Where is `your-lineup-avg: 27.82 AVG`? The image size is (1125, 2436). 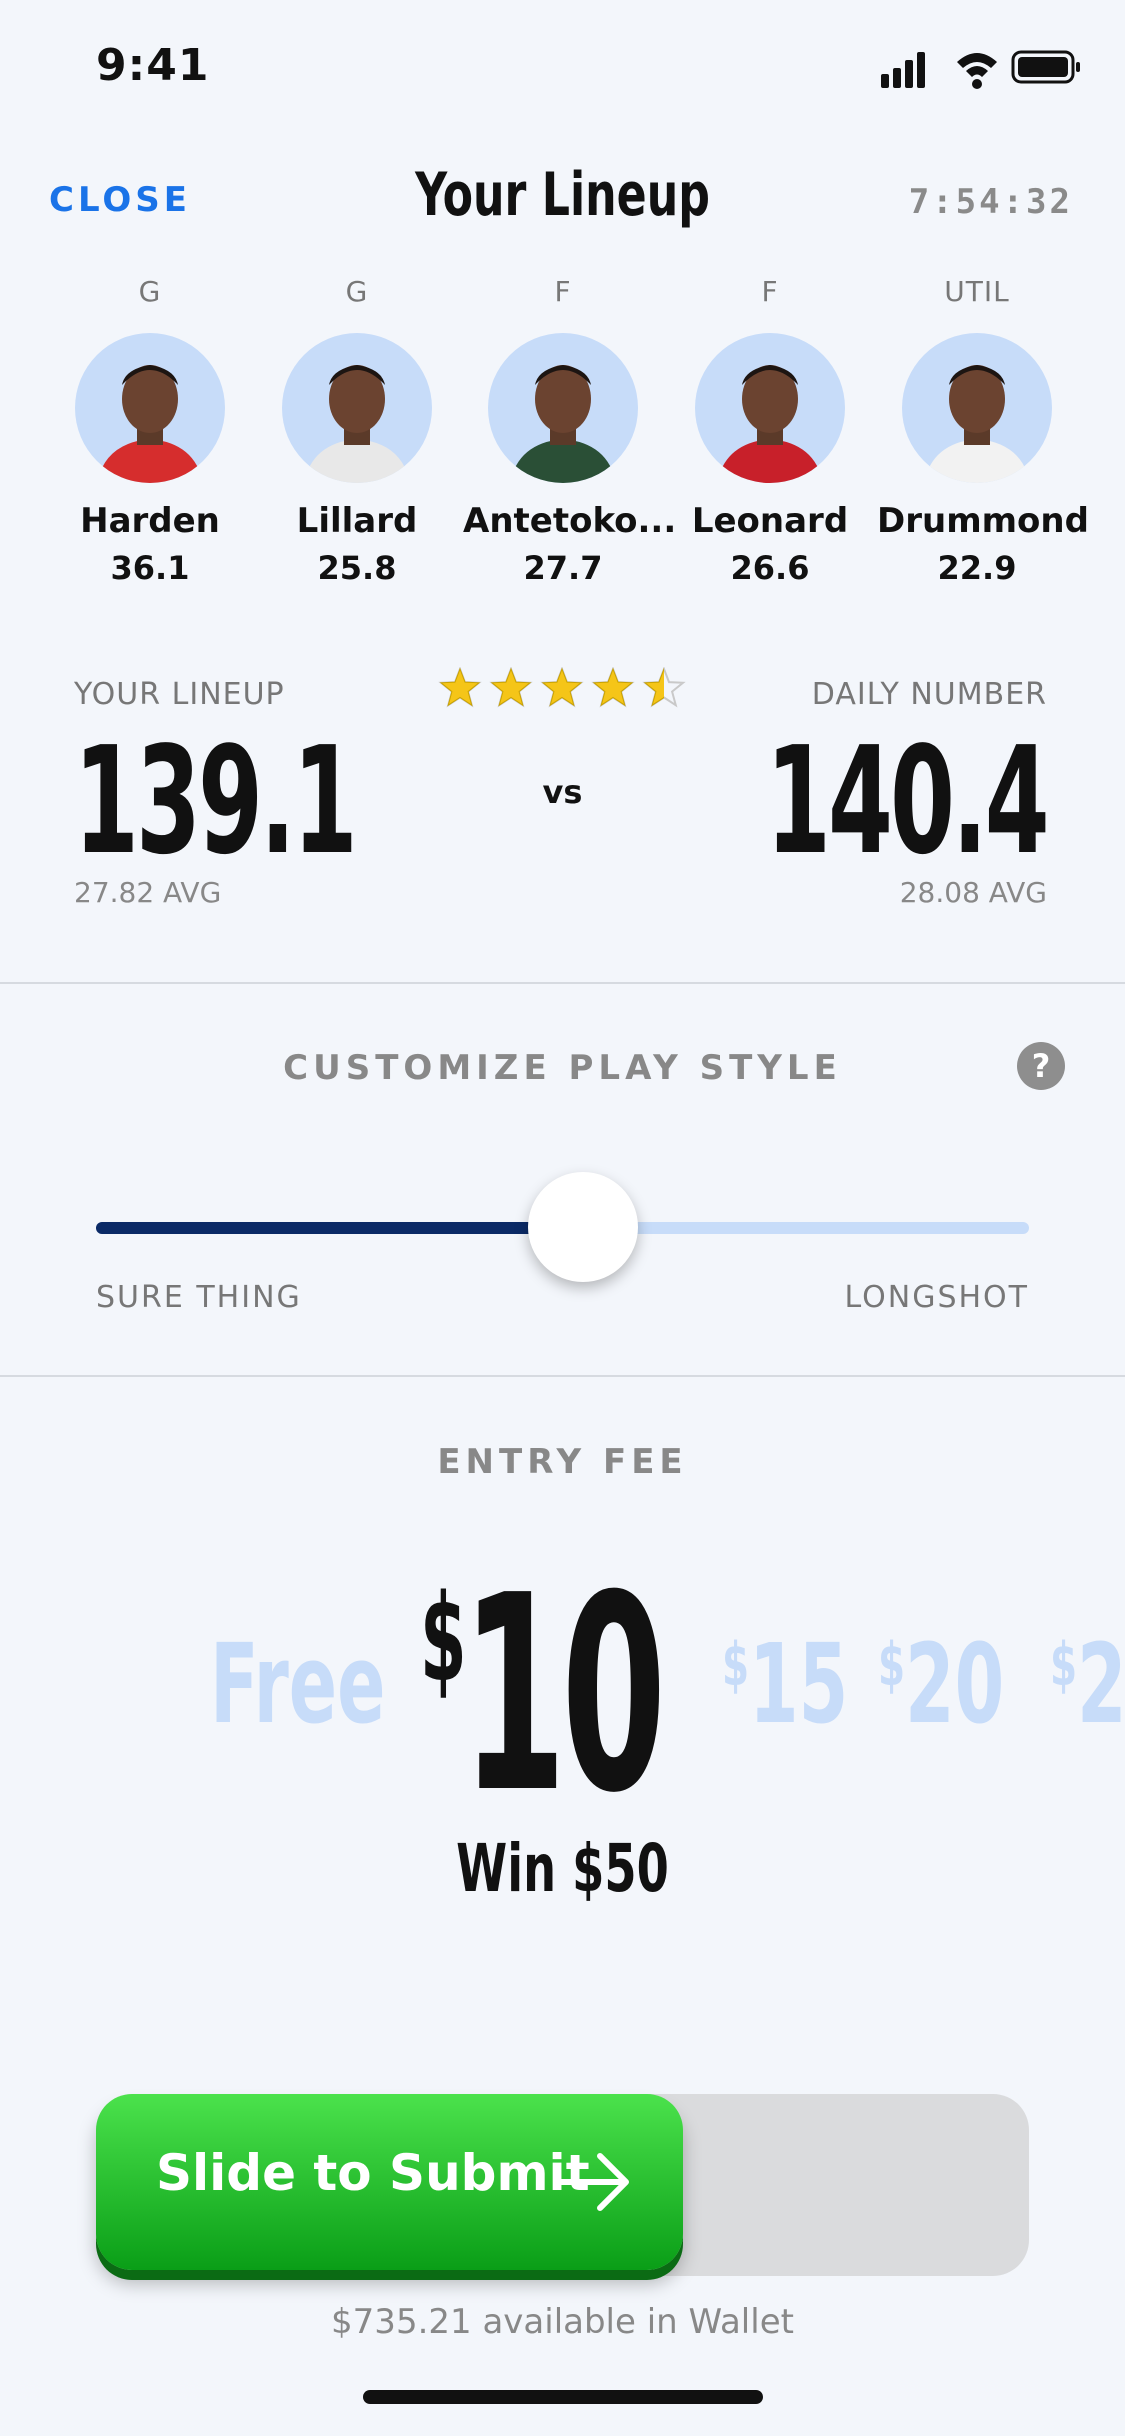 your-lineup-avg: 27.82 AVG is located at coordinates (148, 892).